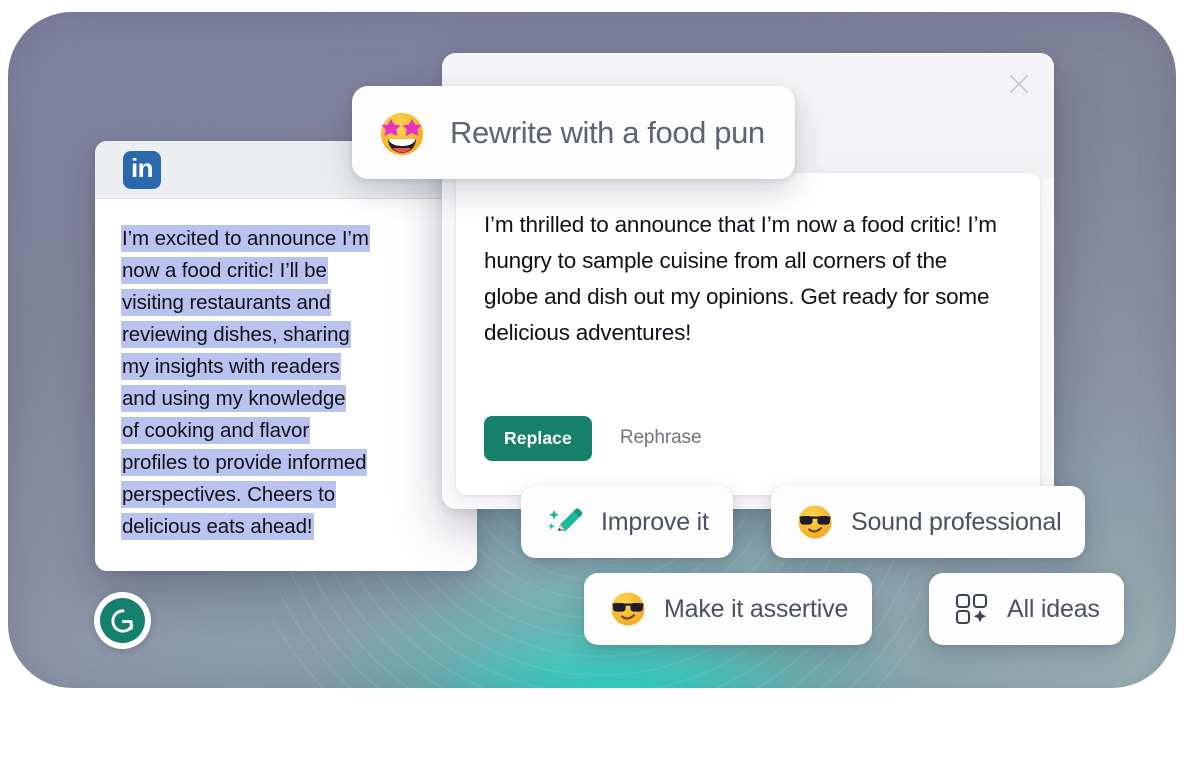 This screenshot has height=777, width=1190. Describe the element at coordinates (231, 366) in the screenshot. I see `post-line: my insights with readers` at that location.